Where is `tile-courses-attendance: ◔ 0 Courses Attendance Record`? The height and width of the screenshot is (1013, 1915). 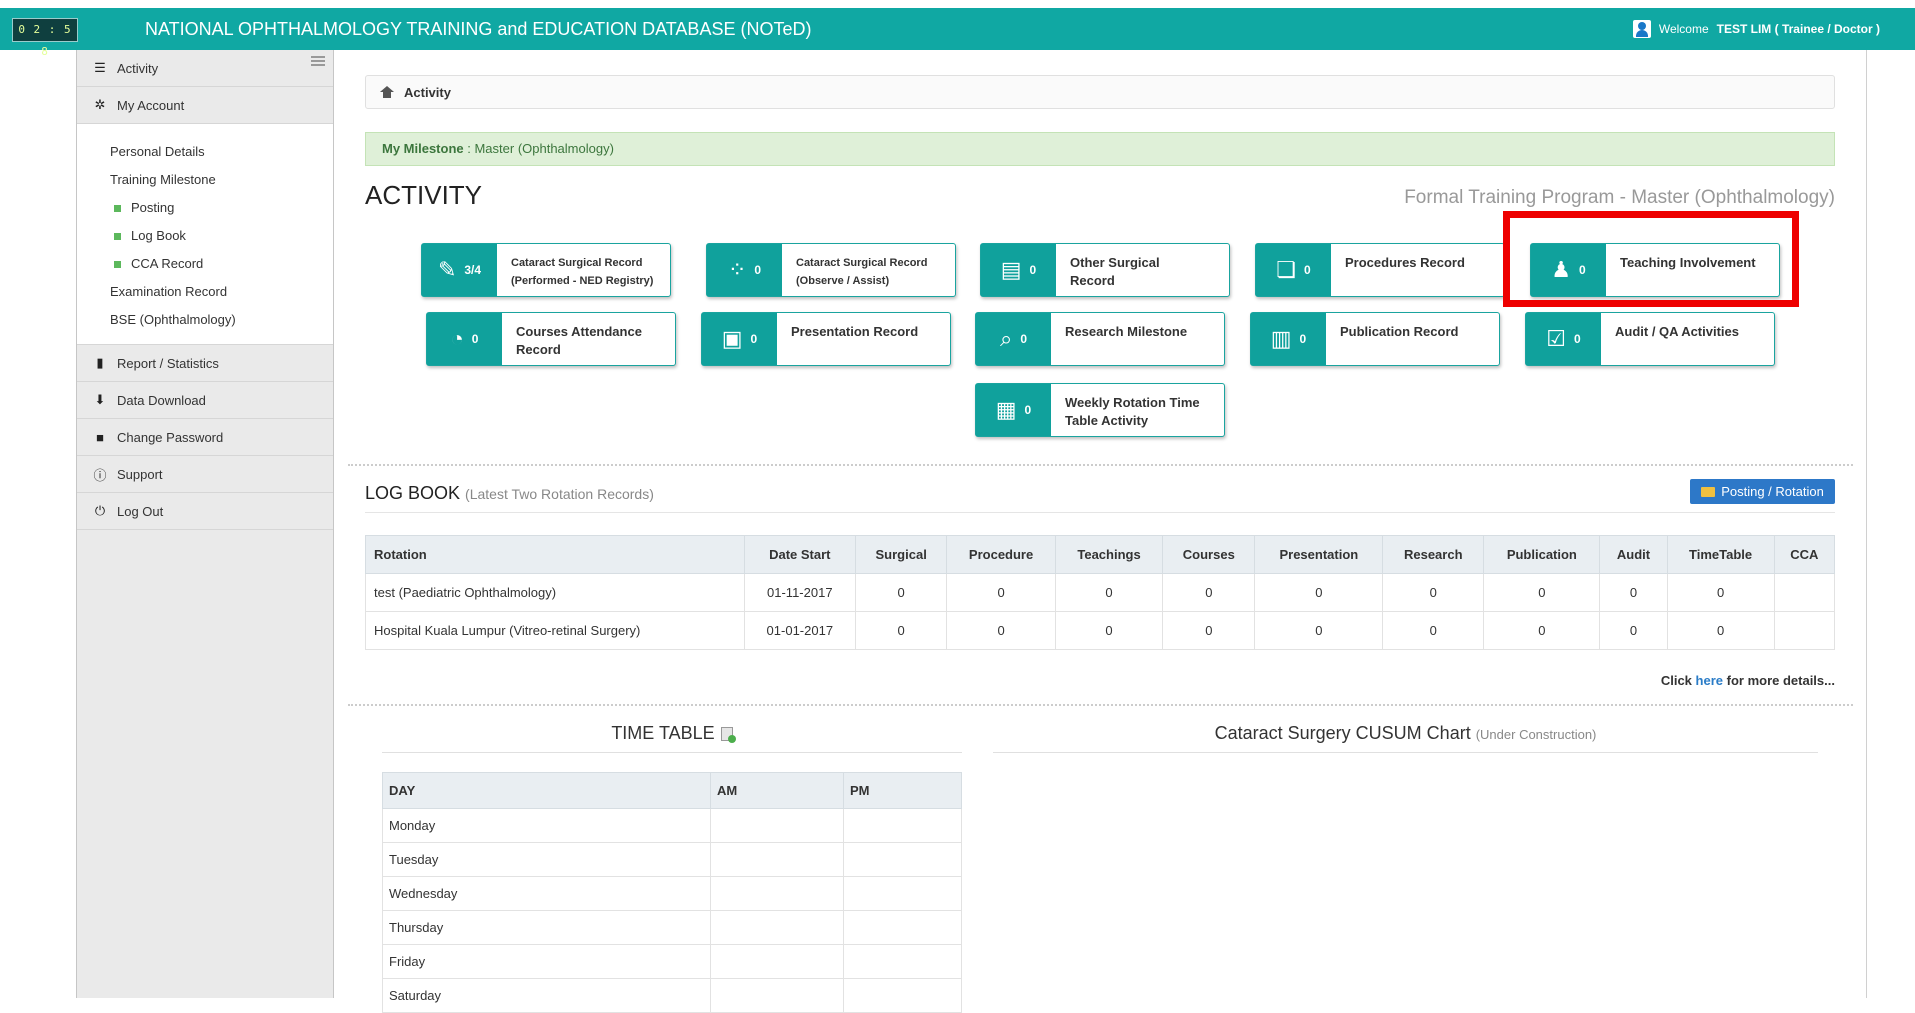
tile-courses-attendance: ◔ 0 Courses Attendance Record is located at coordinates (551, 339).